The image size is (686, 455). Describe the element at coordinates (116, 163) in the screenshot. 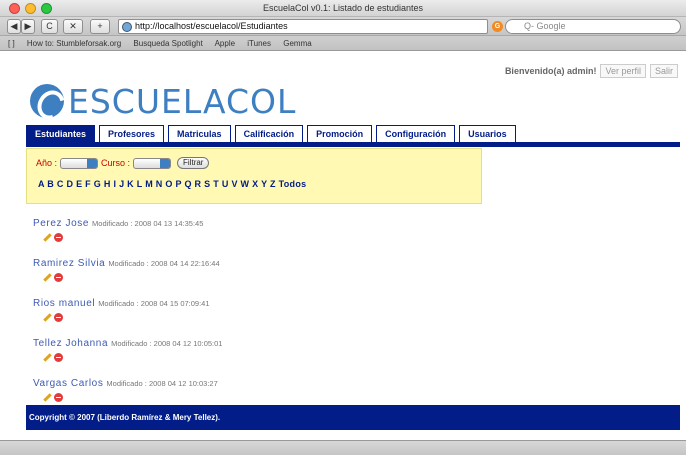

I see `course-label: Curso :` at that location.